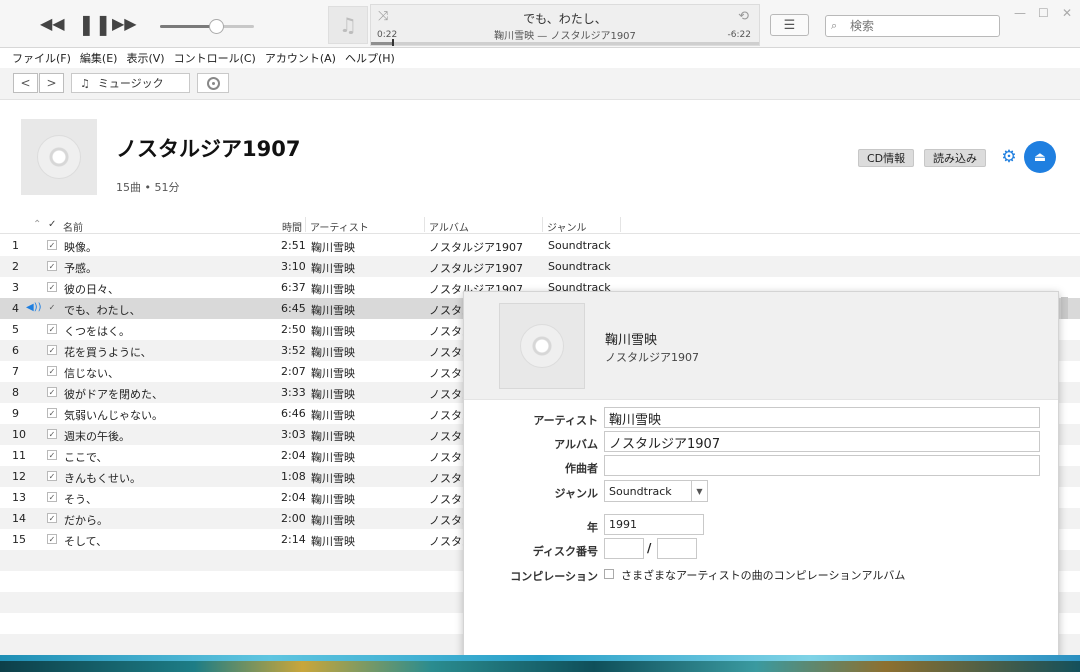  I want to click on info-artwork, so click(542, 346).